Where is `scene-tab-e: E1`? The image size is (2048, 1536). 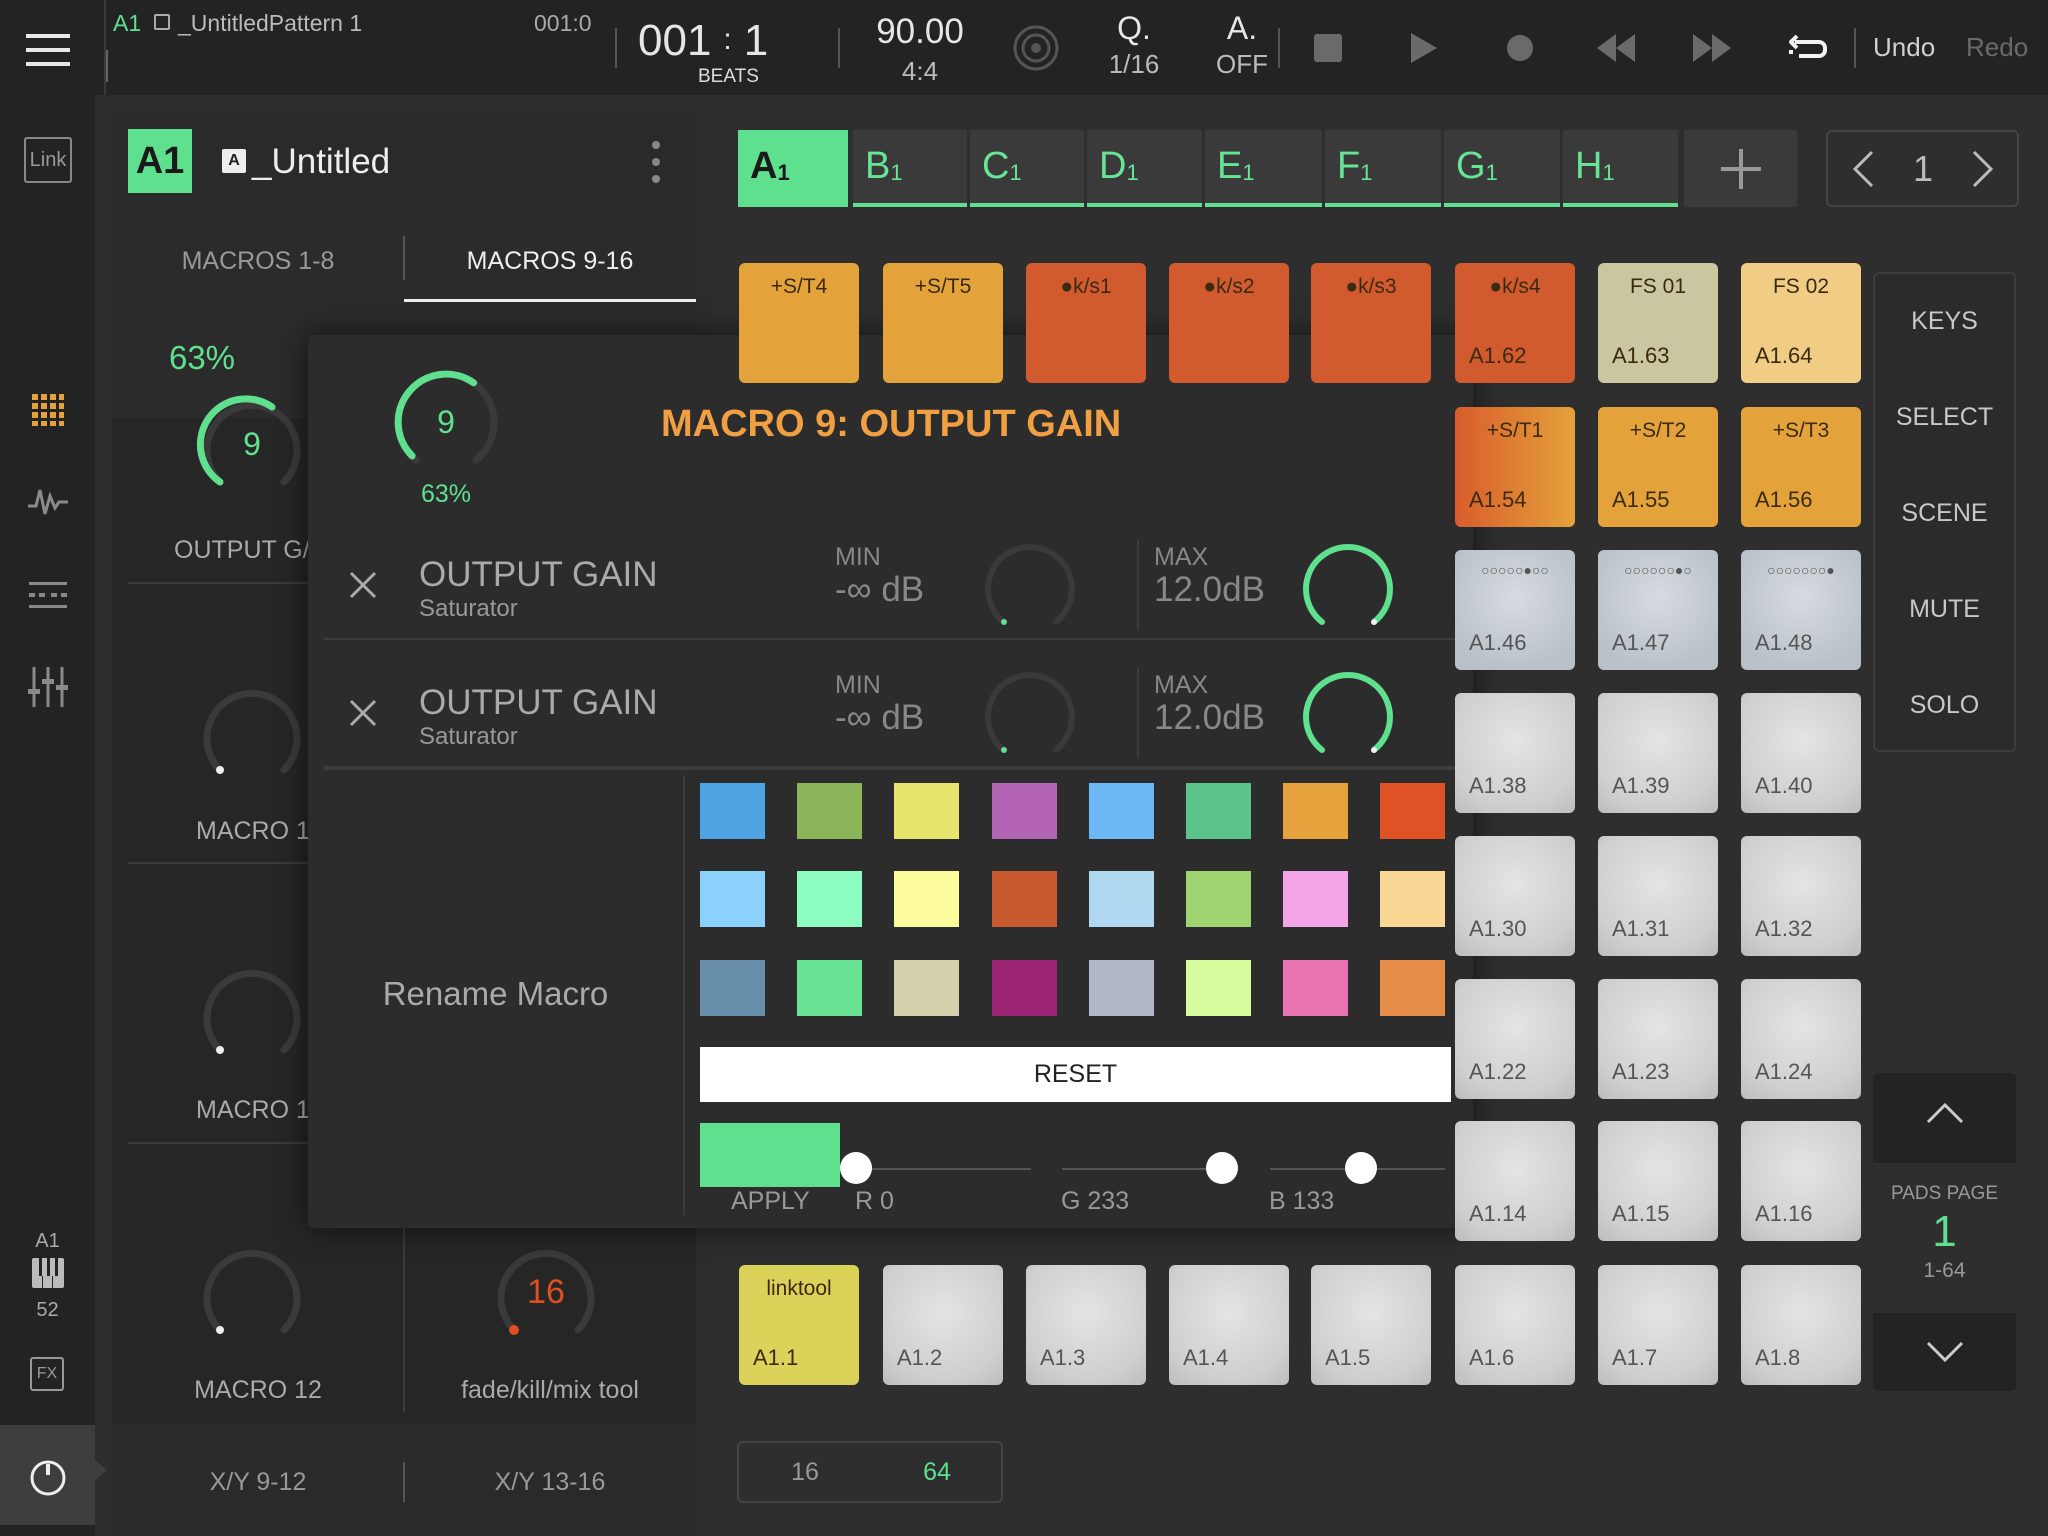 scene-tab-e: E1 is located at coordinates (1263, 168).